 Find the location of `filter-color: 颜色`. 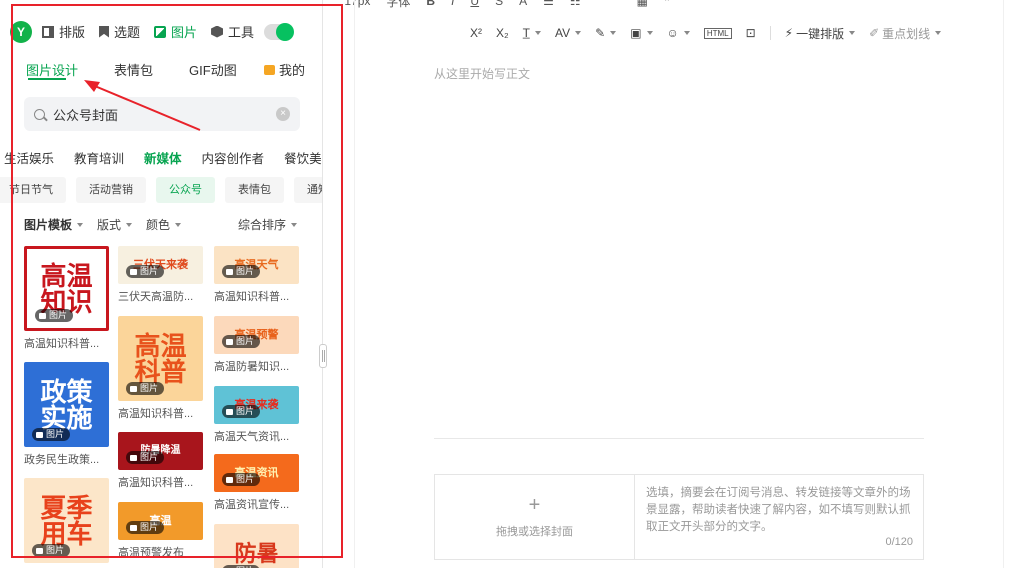

filter-color: 颜色 is located at coordinates (164, 224).